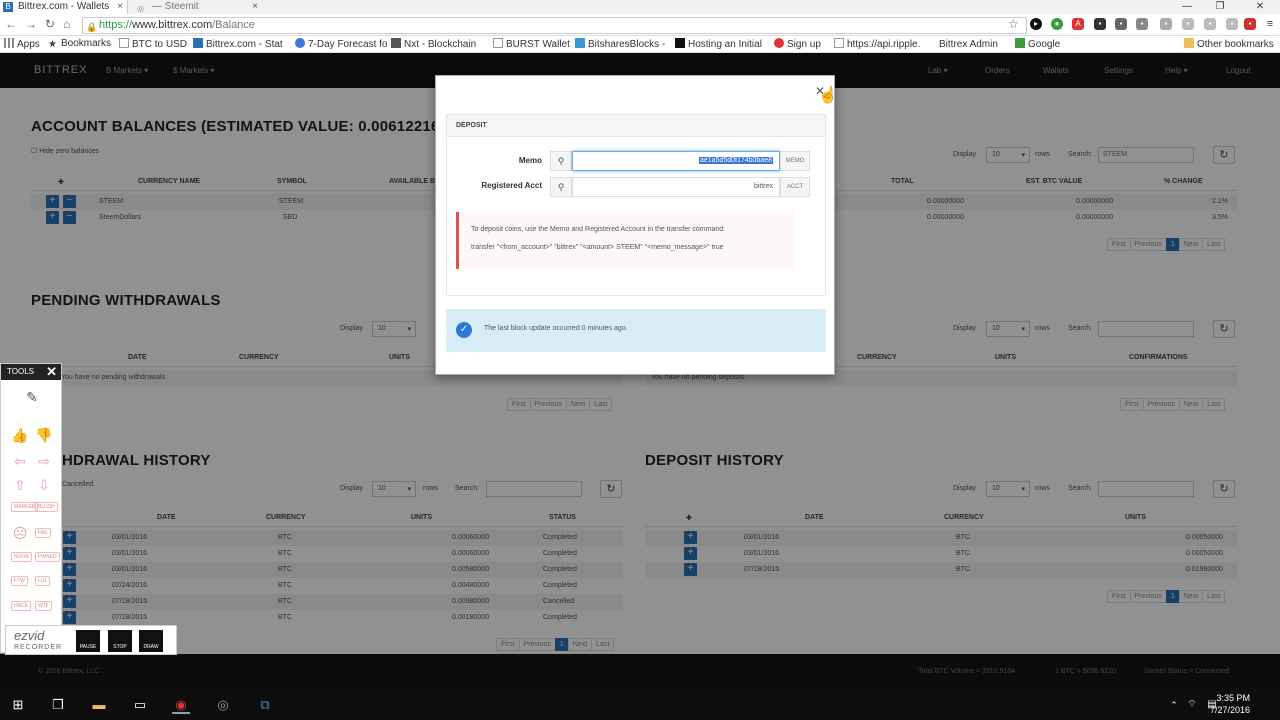 This screenshot has width=1280, height=720. I want to click on pen-icon: ✎, so click(32, 397).